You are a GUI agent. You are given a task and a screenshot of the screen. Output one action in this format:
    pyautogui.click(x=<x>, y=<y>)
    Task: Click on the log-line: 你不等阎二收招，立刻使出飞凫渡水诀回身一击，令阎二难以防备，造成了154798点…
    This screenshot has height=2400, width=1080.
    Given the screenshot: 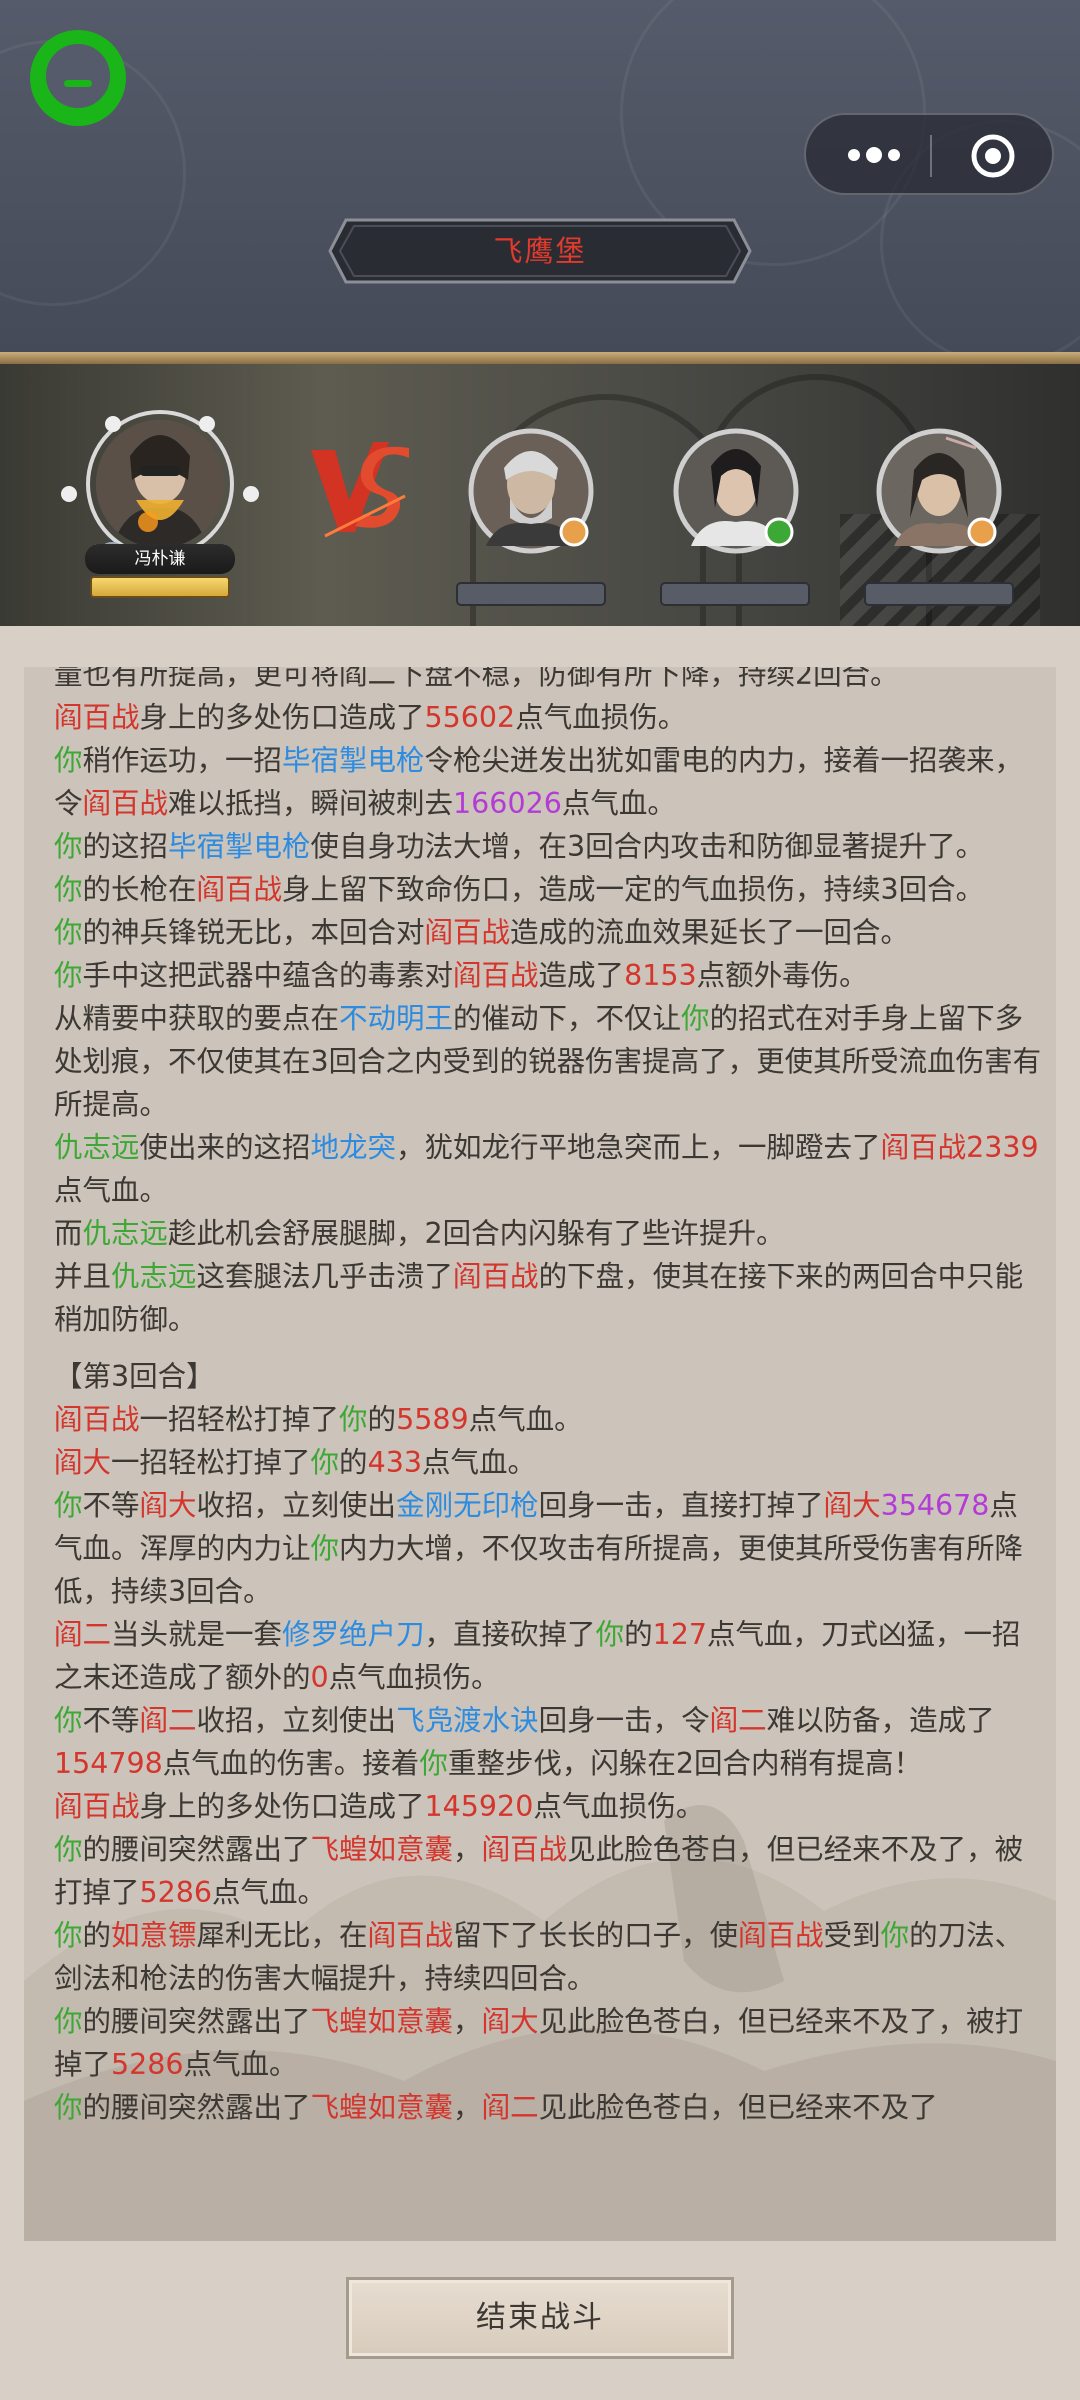 What is the action you would take?
    pyautogui.click(x=549, y=1742)
    